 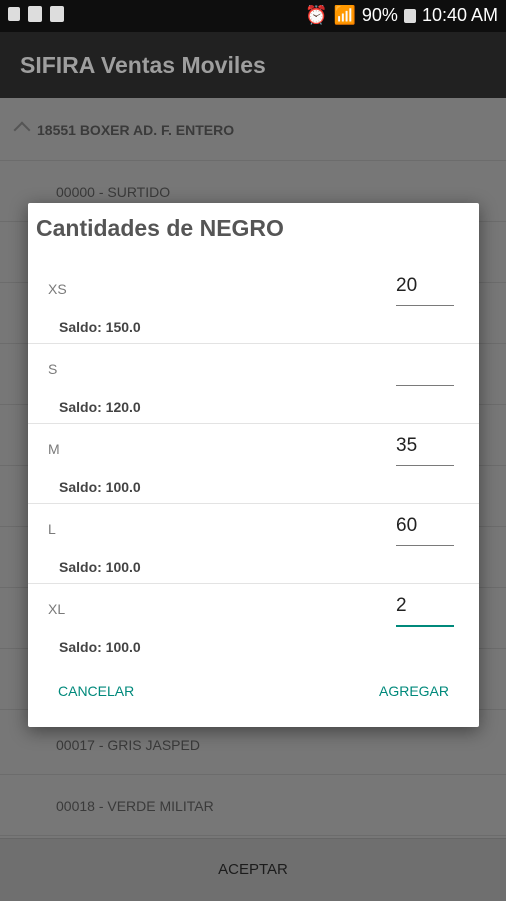 What do you see at coordinates (253, 543) in the screenshot?
I see `size-row-l: L Saldo: 100.0` at bounding box center [253, 543].